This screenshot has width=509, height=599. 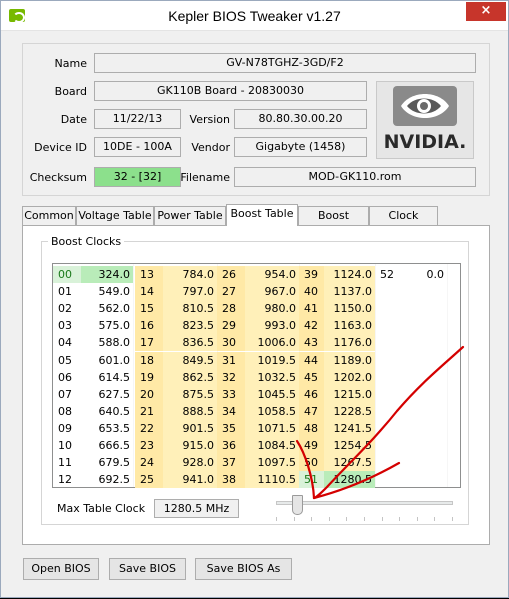 I want to click on max-table-clock-label: Max Table Clock, so click(x=101, y=508).